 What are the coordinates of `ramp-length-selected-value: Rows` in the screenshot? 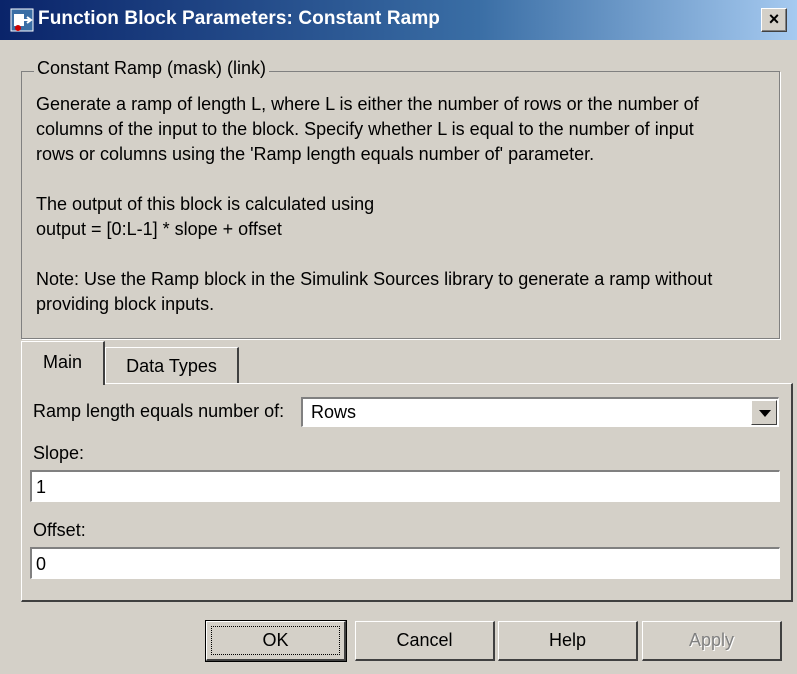 It's located at (334, 412).